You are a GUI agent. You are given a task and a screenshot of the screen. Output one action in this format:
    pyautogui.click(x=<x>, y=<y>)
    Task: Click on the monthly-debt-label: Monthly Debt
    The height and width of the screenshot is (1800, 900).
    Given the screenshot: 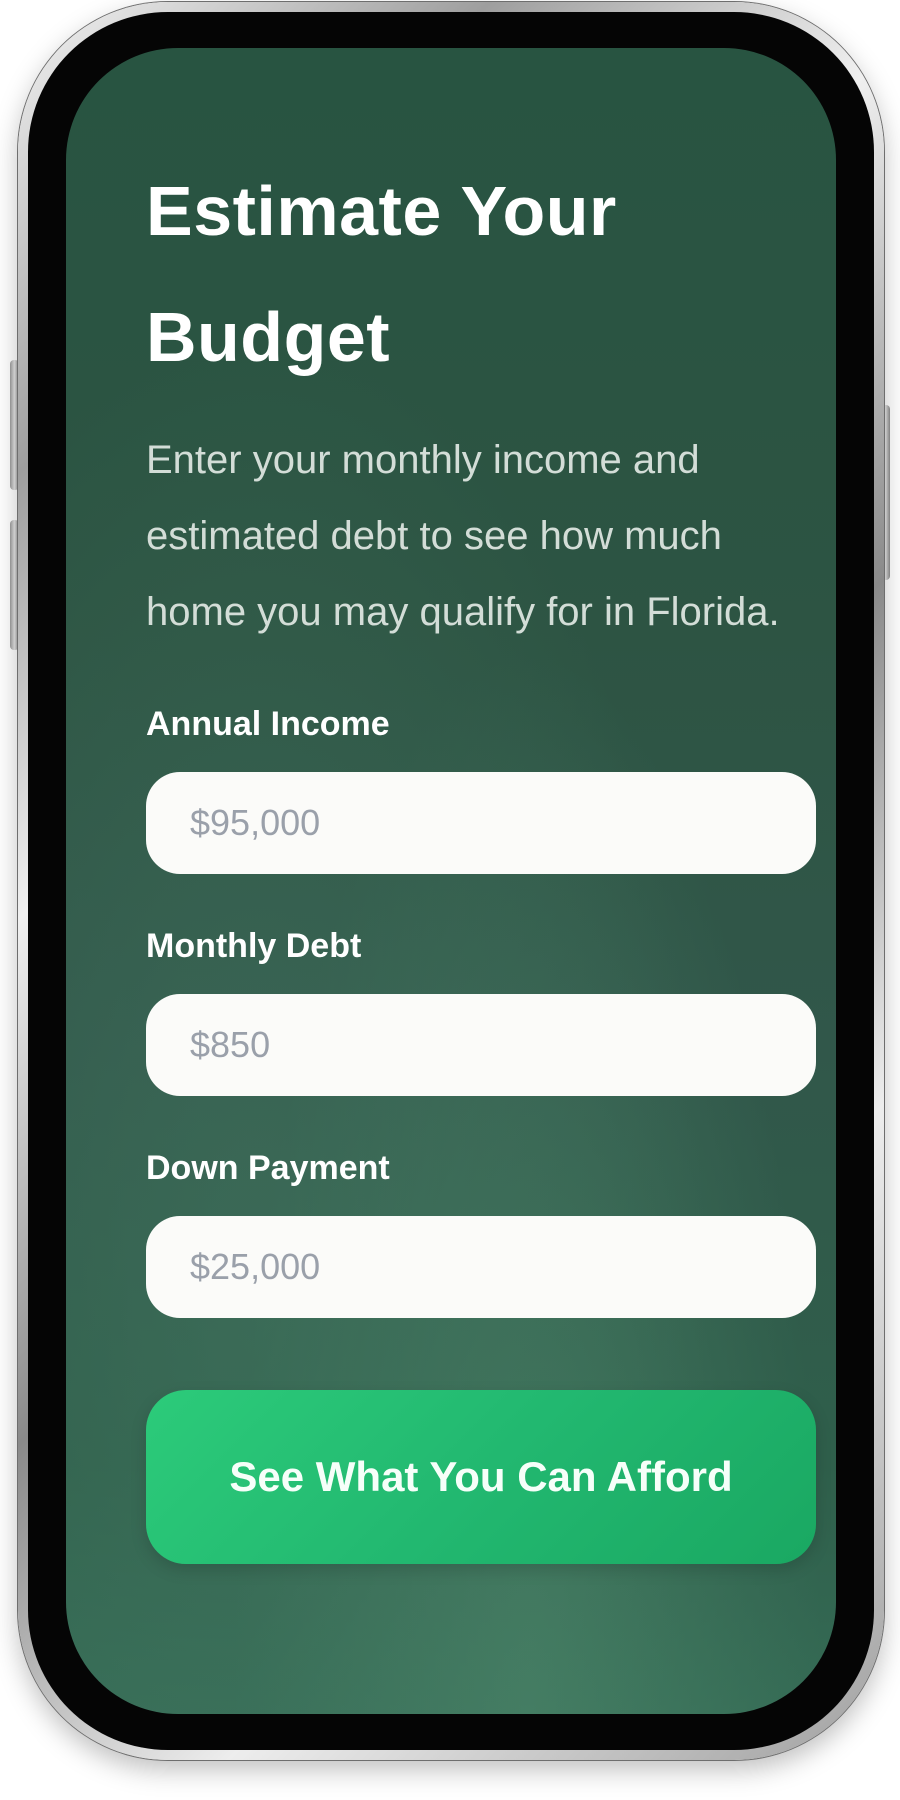 What is the action you would take?
    pyautogui.click(x=254, y=946)
    